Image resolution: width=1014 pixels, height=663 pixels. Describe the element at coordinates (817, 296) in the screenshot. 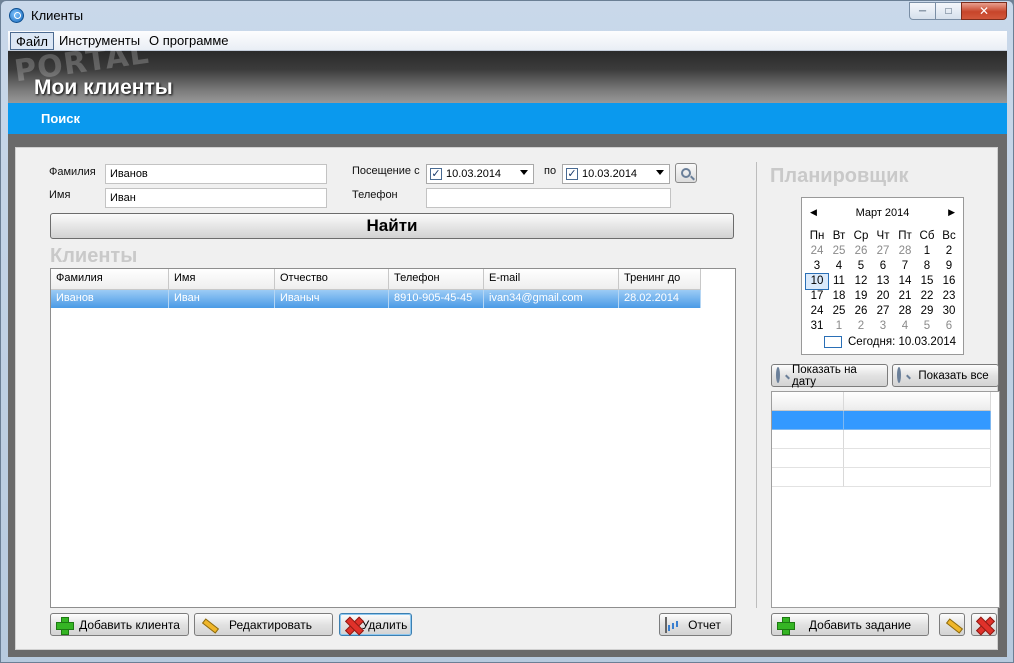

I see `calendar-day: 17` at that location.